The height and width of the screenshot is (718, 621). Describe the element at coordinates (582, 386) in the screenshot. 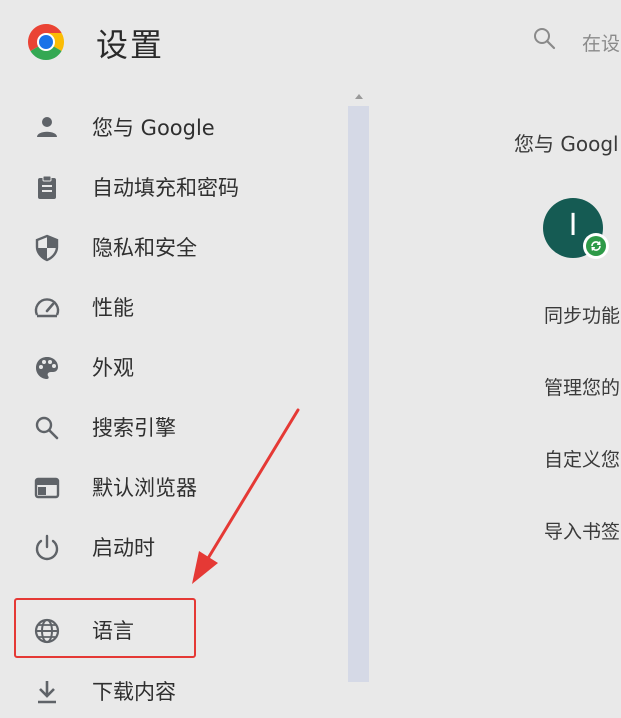

I see `main-item-manage-account: 管理您的` at that location.